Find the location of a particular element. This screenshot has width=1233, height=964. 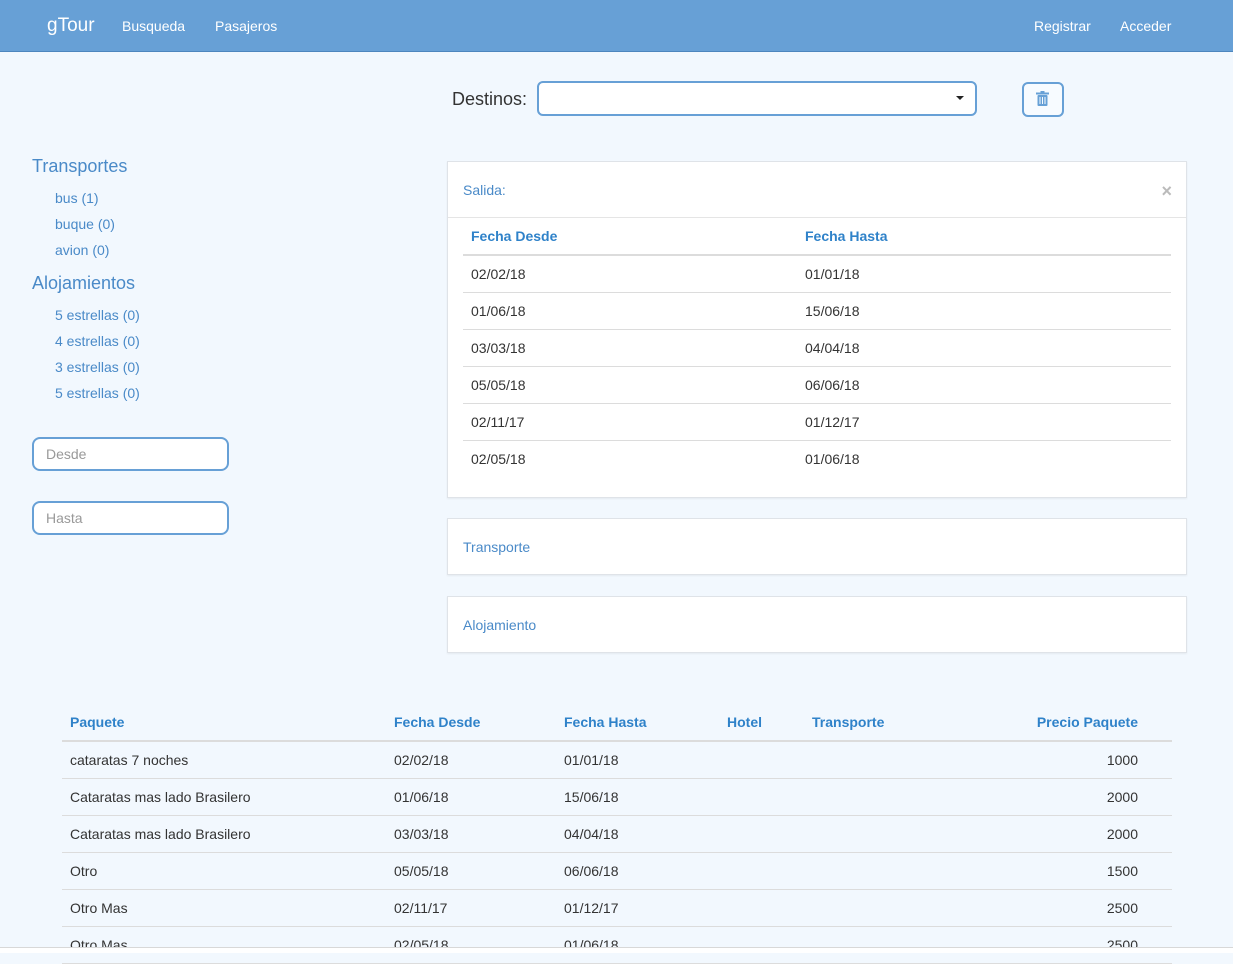

filter-alojamiento-item: 3 estrellas (0) is located at coordinates (97, 367).